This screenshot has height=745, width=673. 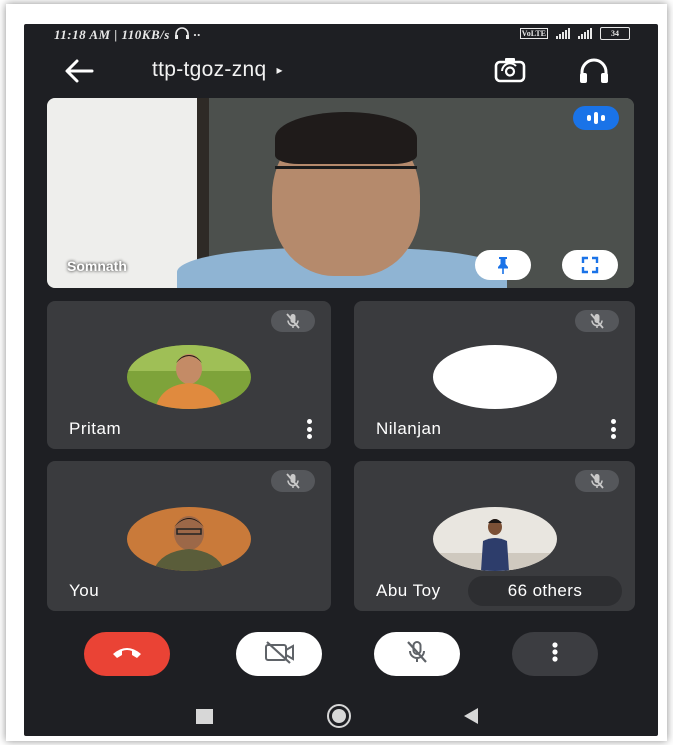 What do you see at coordinates (503, 265) in the screenshot?
I see `pin-icon` at bounding box center [503, 265].